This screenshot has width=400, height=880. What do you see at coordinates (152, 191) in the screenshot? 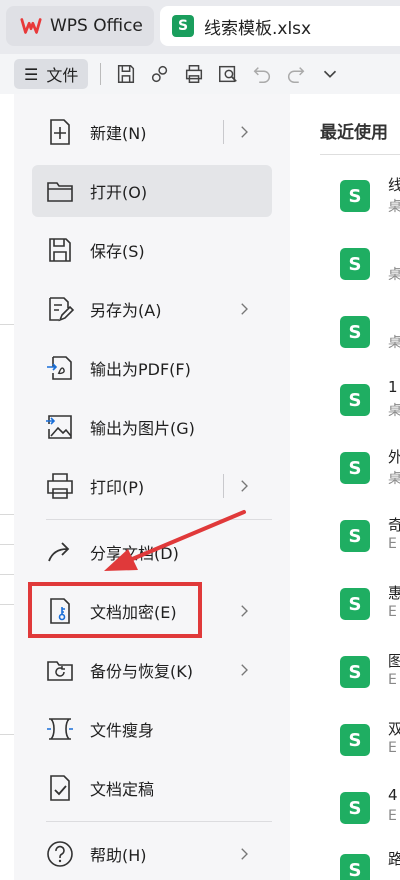
I see `menu-item-open: 打开(O)` at bounding box center [152, 191].